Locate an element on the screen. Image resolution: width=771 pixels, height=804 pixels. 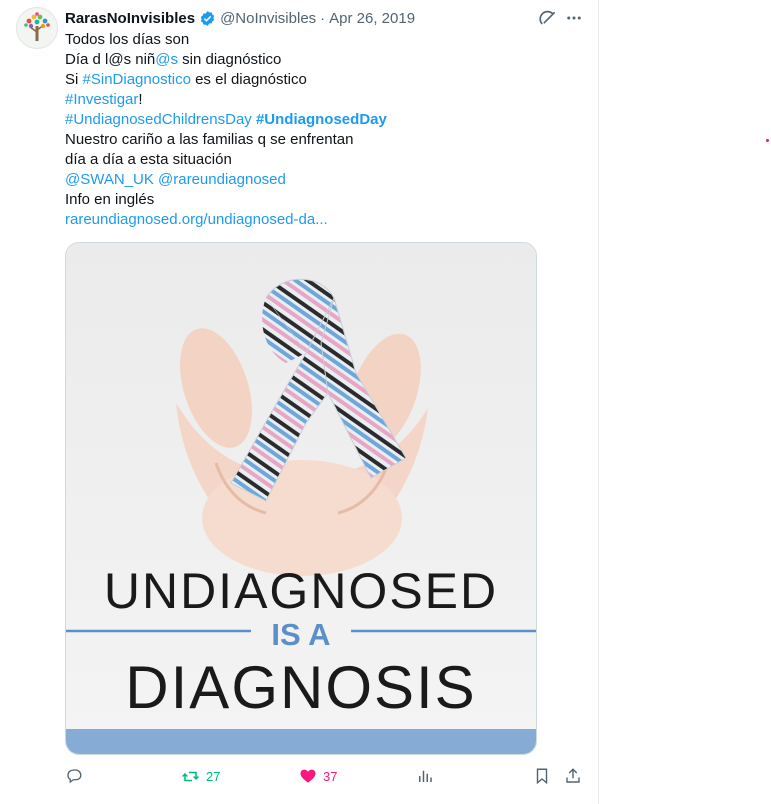
like-count: 37 is located at coordinates (330, 776).